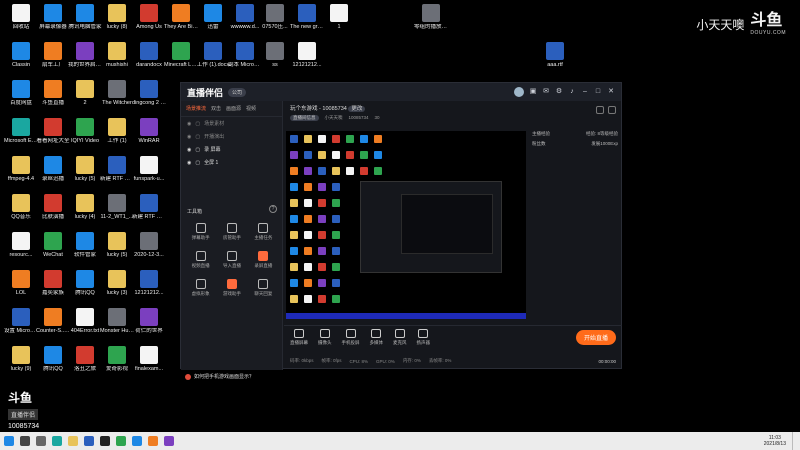 This screenshot has height=450, width=800. I want to click on tool-button: 视频直播, so click(200, 260).